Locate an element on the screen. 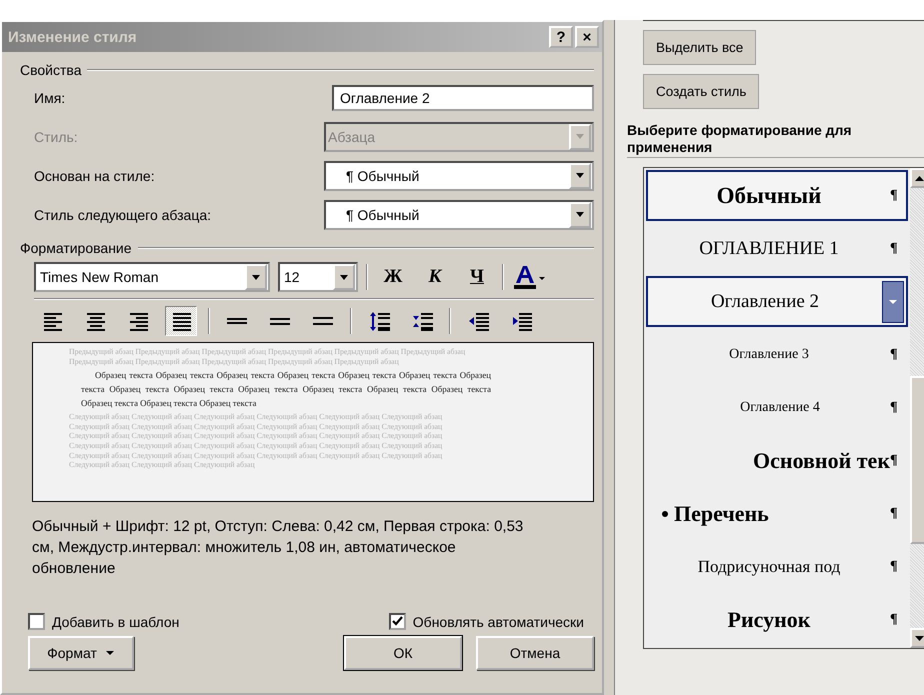 The image size is (924, 695). style-item: Перечень ¶ is located at coordinates (777, 513).